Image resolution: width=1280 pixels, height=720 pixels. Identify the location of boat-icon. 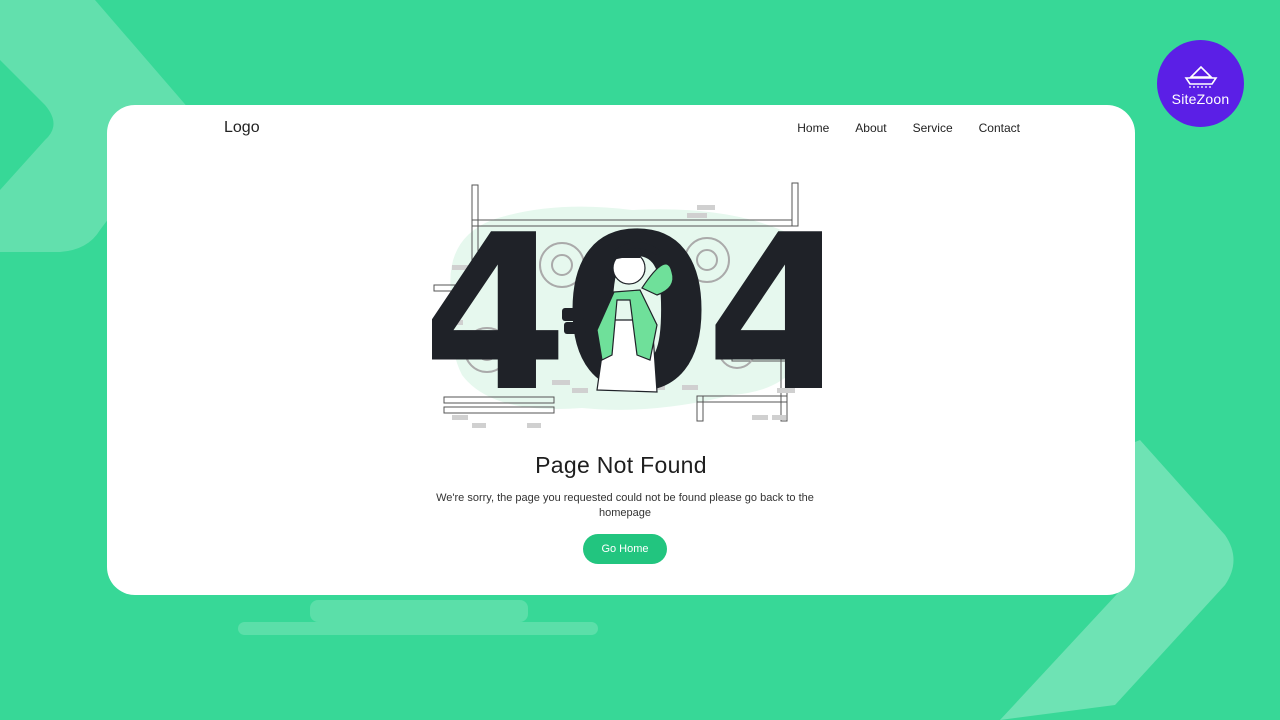
(1200, 76).